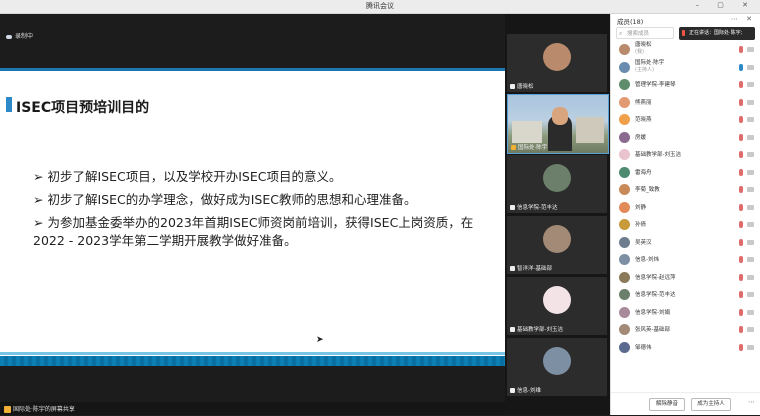 The width and height of the screenshot is (760, 416). What do you see at coordinates (685, 331) in the screenshot?
I see `participant-row: 张风英-基础部` at bounding box center [685, 331].